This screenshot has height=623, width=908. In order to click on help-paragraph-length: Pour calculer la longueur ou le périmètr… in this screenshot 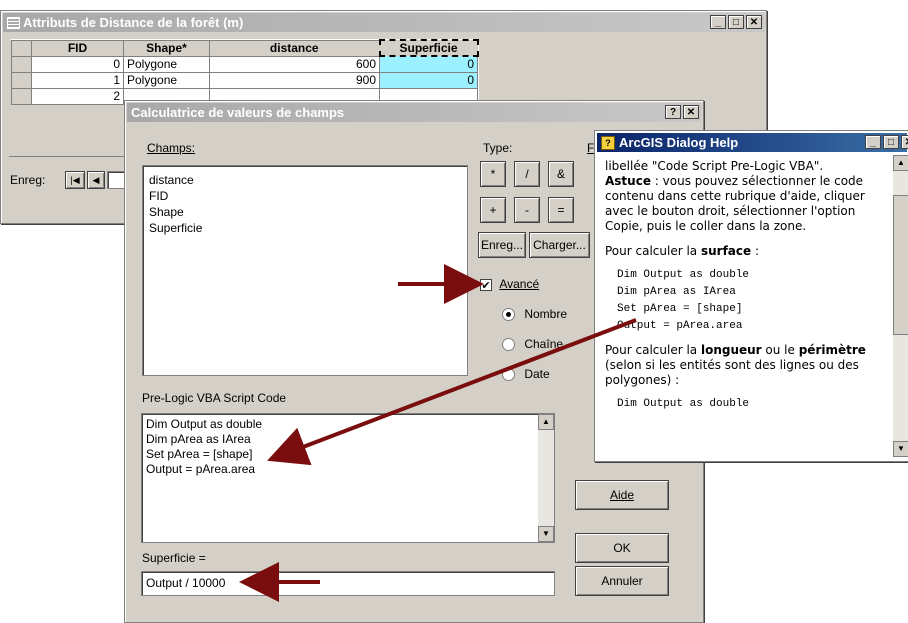, I will do `click(747, 365)`.